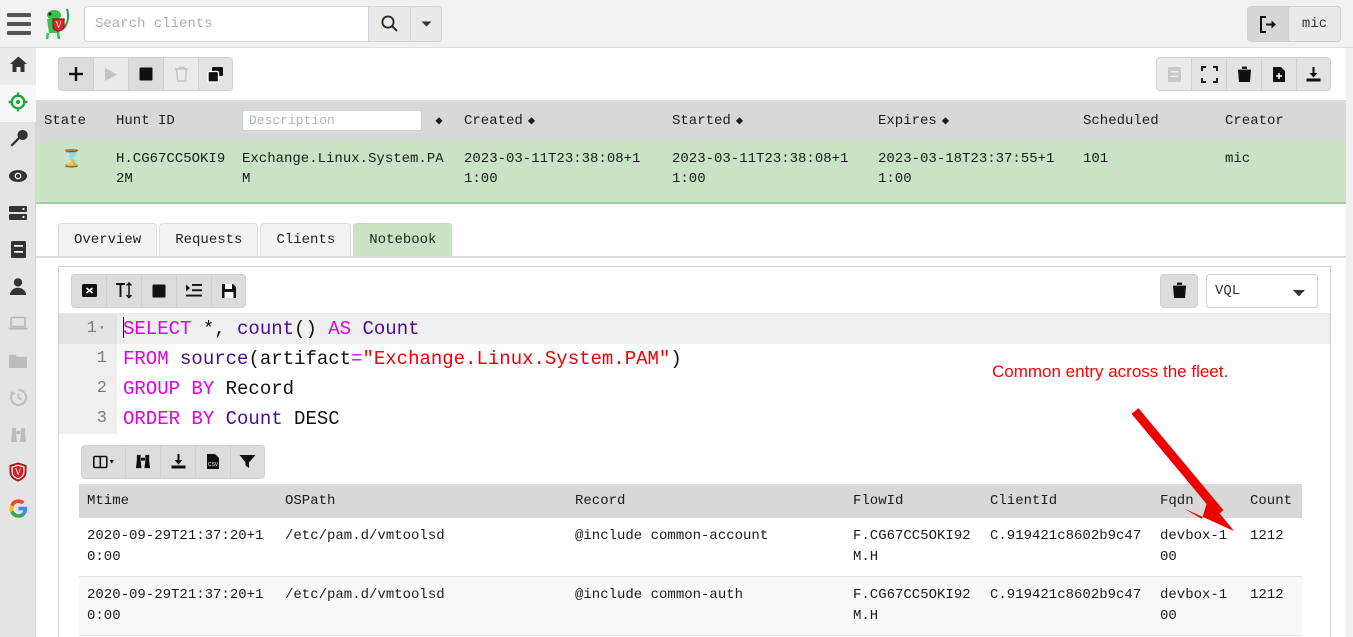  I want to click on description-filter-input, so click(332, 120).